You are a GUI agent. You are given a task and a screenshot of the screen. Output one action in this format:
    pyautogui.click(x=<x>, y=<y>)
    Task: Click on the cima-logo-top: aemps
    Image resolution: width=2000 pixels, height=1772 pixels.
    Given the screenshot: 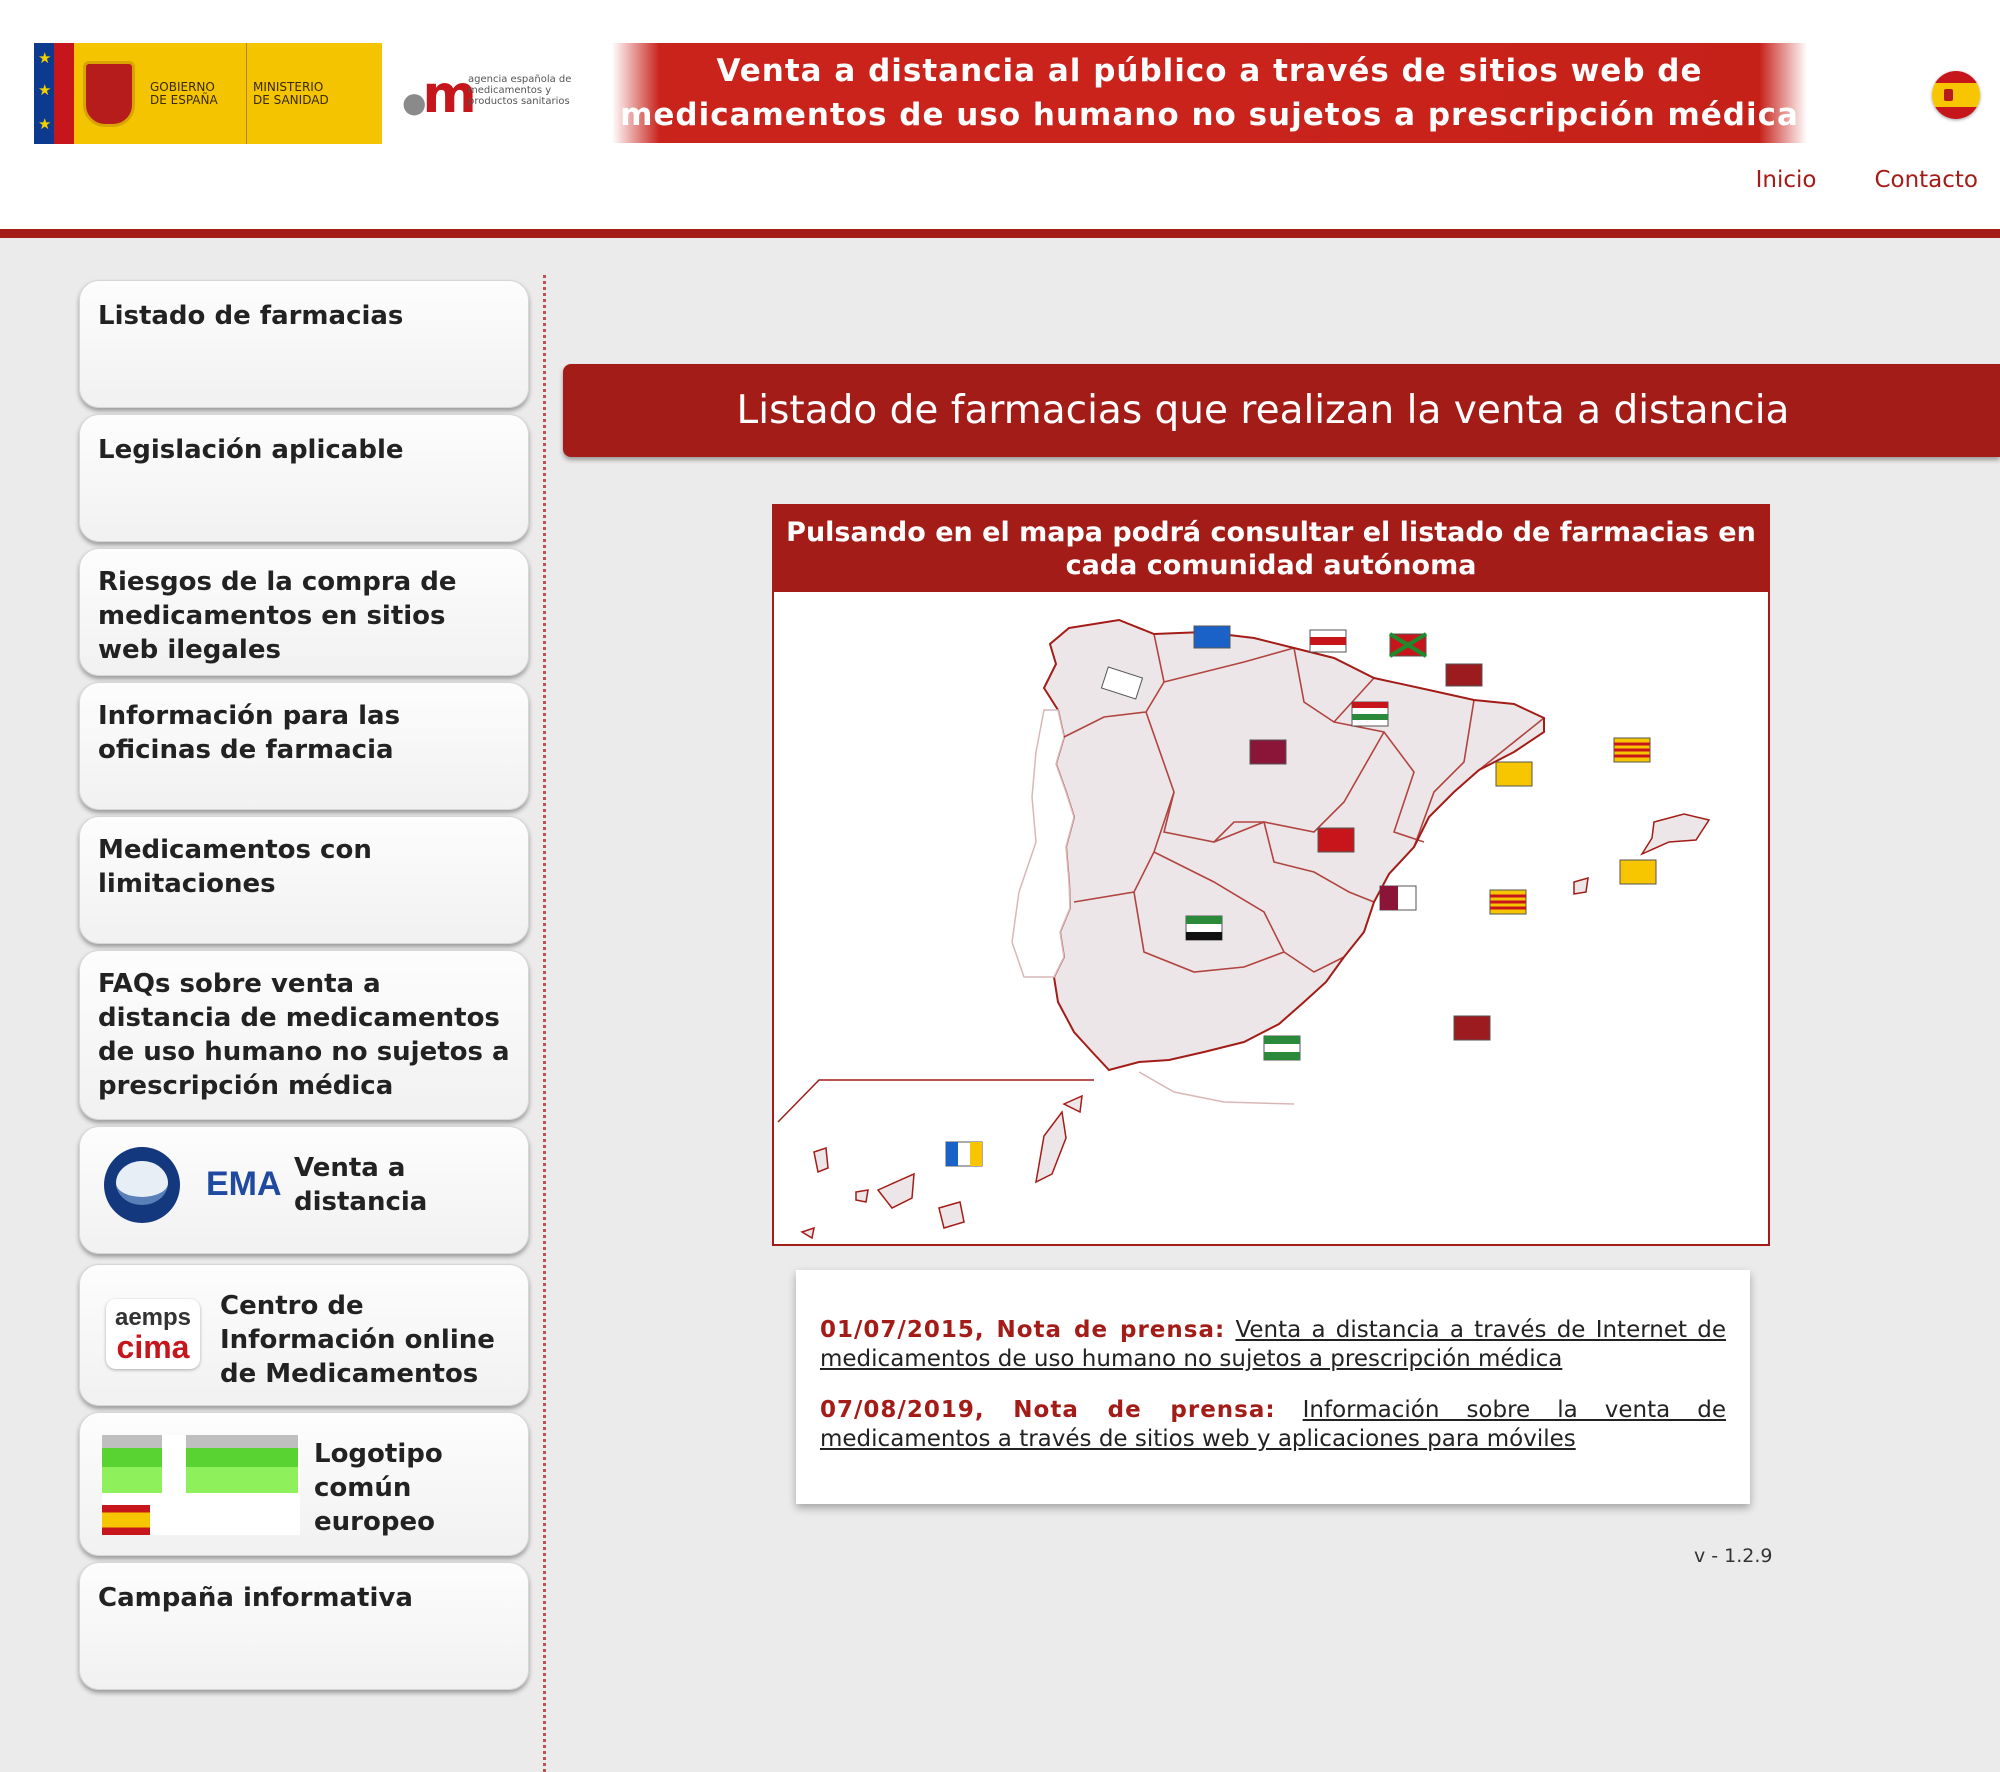 What is the action you would take?
    pyautogui.click(x=153, y=1317)
    